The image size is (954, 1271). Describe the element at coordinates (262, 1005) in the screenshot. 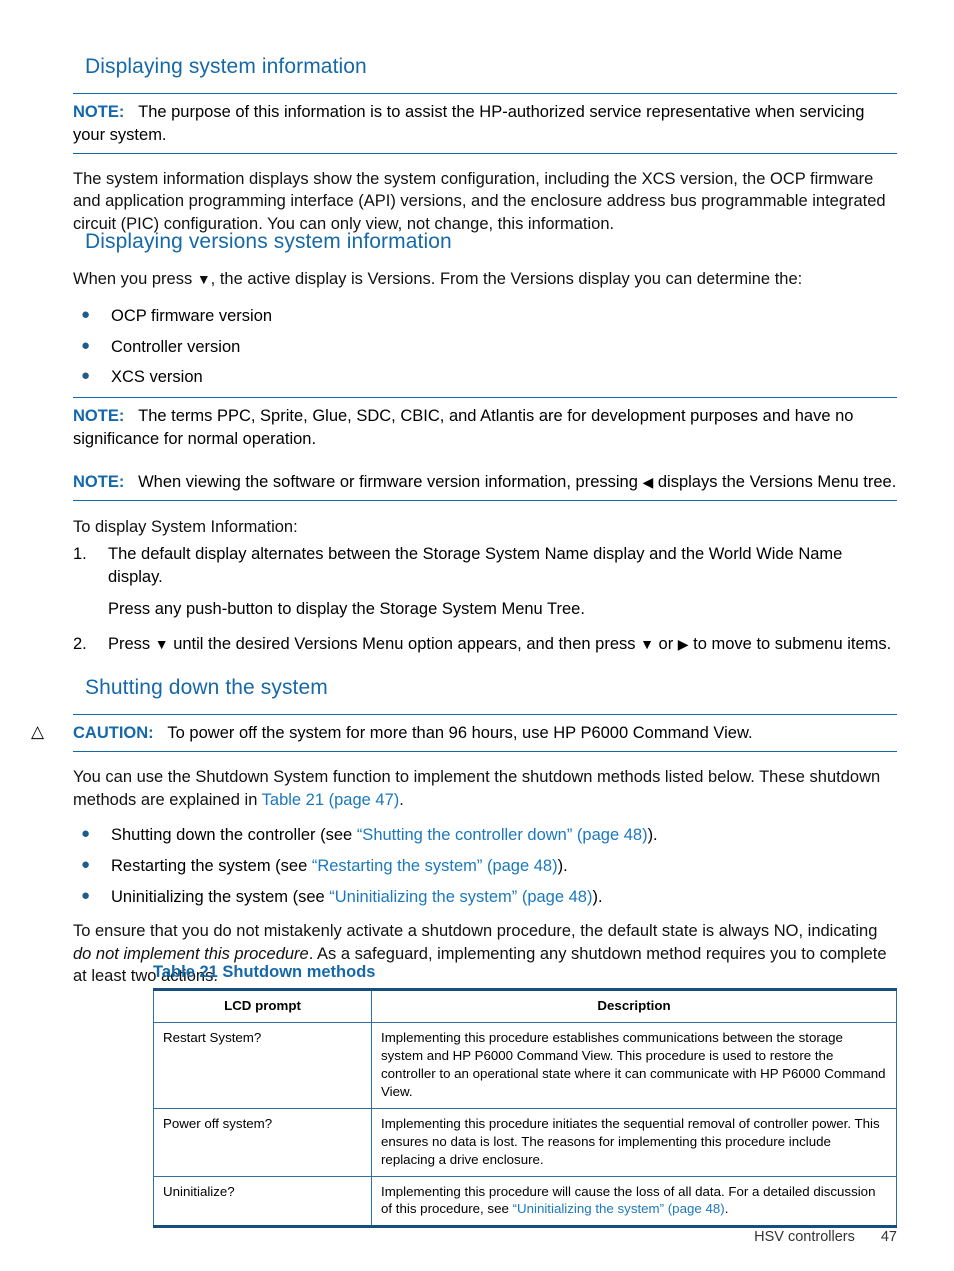

I see `column-header-lcd-prompt: LCD prompt` at that location.